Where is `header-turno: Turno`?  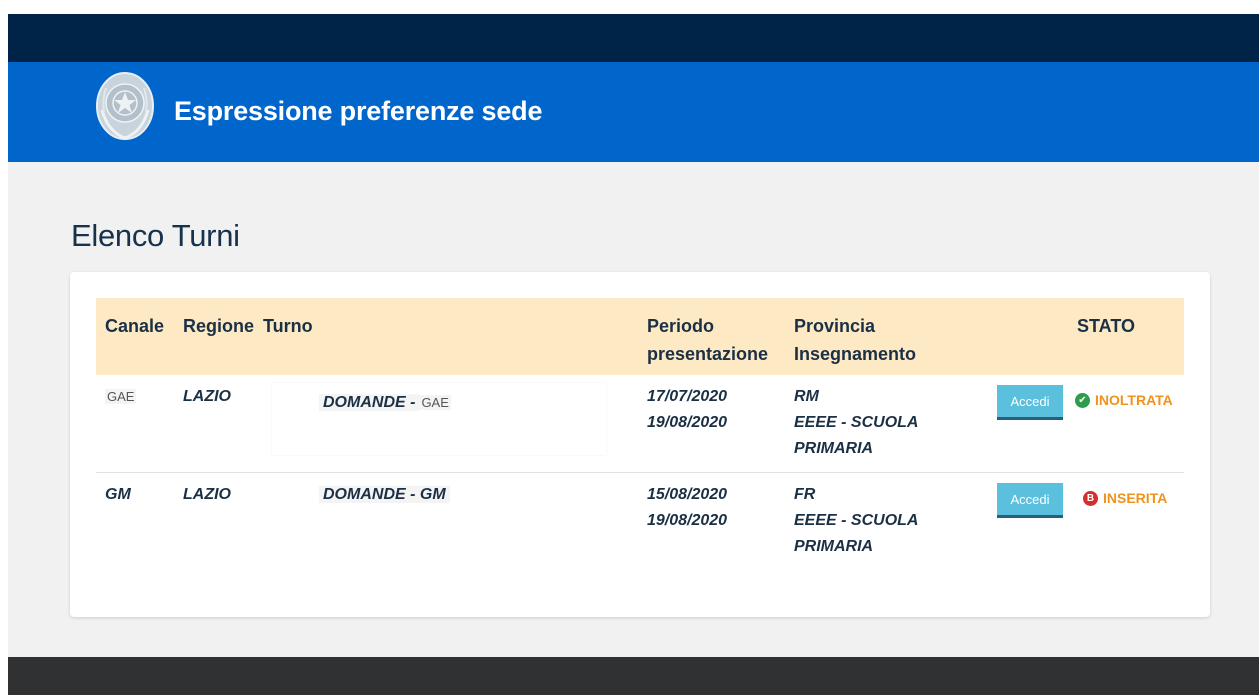
header-turno: Turno is located at coordinates (288, 326).